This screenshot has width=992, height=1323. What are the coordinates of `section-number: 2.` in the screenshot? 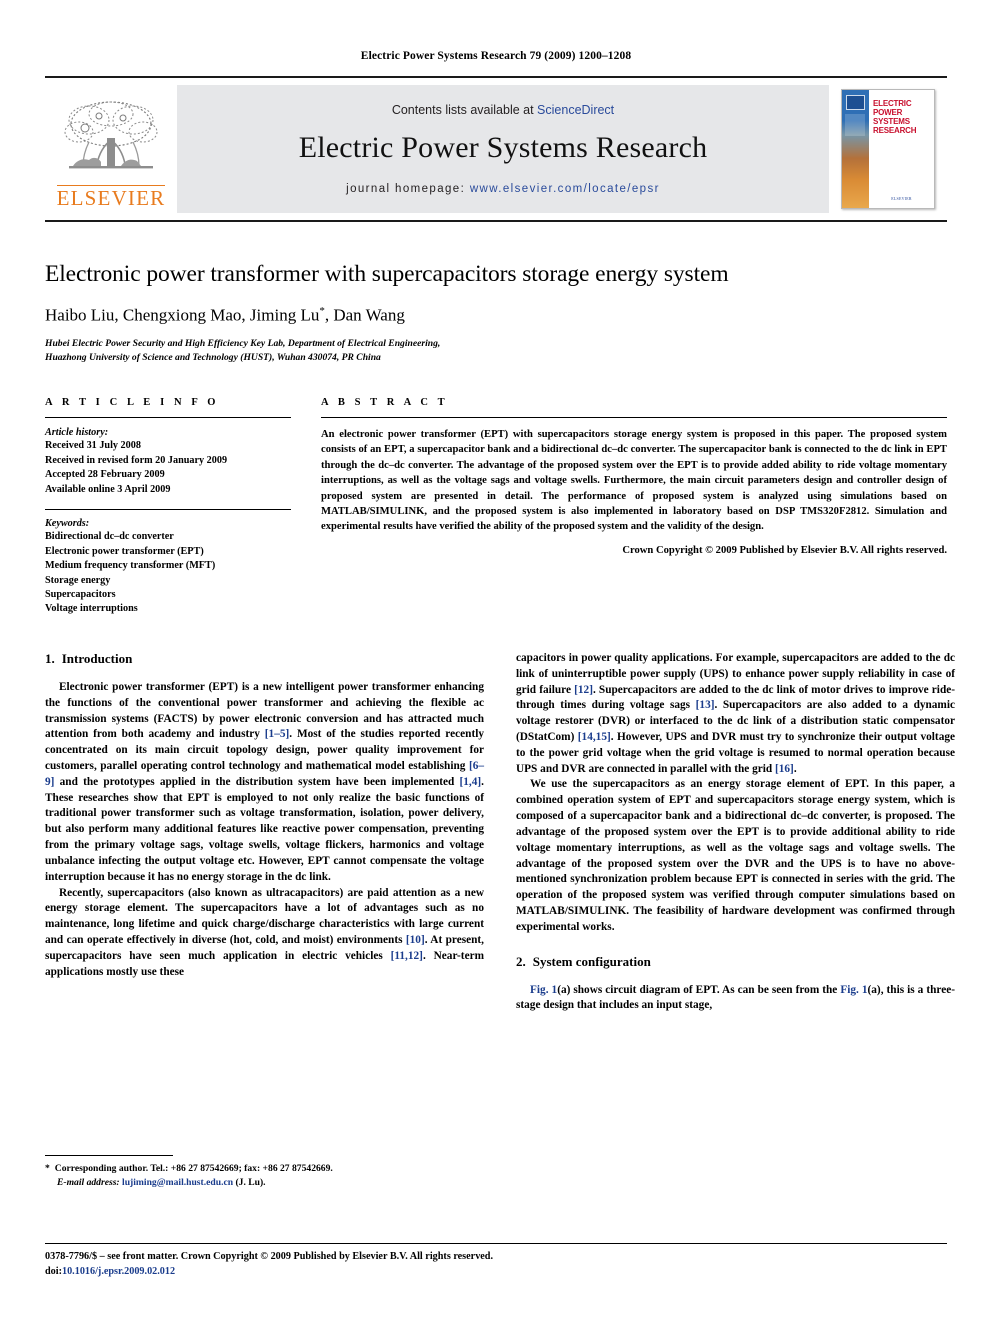 It's located at (521, 961).